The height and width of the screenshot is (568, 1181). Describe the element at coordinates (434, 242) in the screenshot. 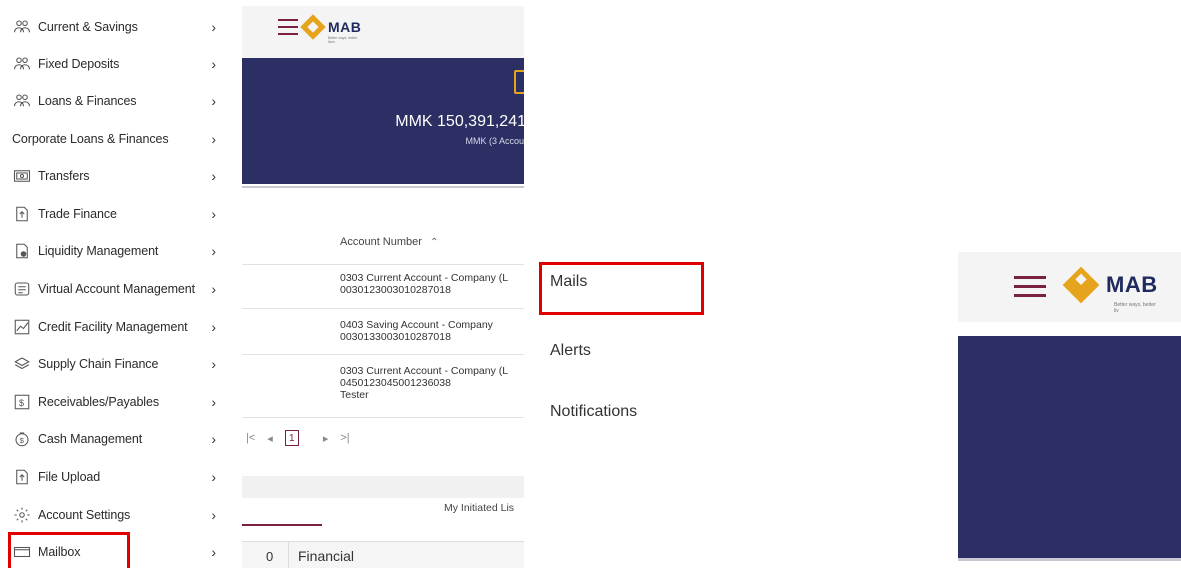

I see `sort-icon: ⌃` at that location.